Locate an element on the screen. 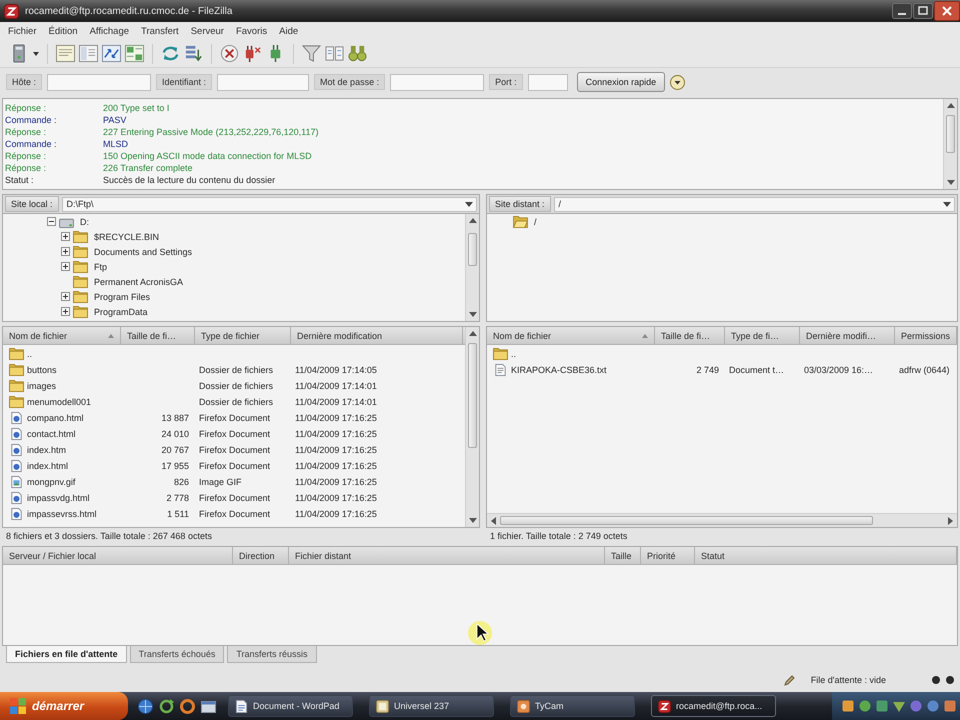 The height and width of the screenshot is (720, 960). column-header: Permissions is located at coordinates (926, 336).